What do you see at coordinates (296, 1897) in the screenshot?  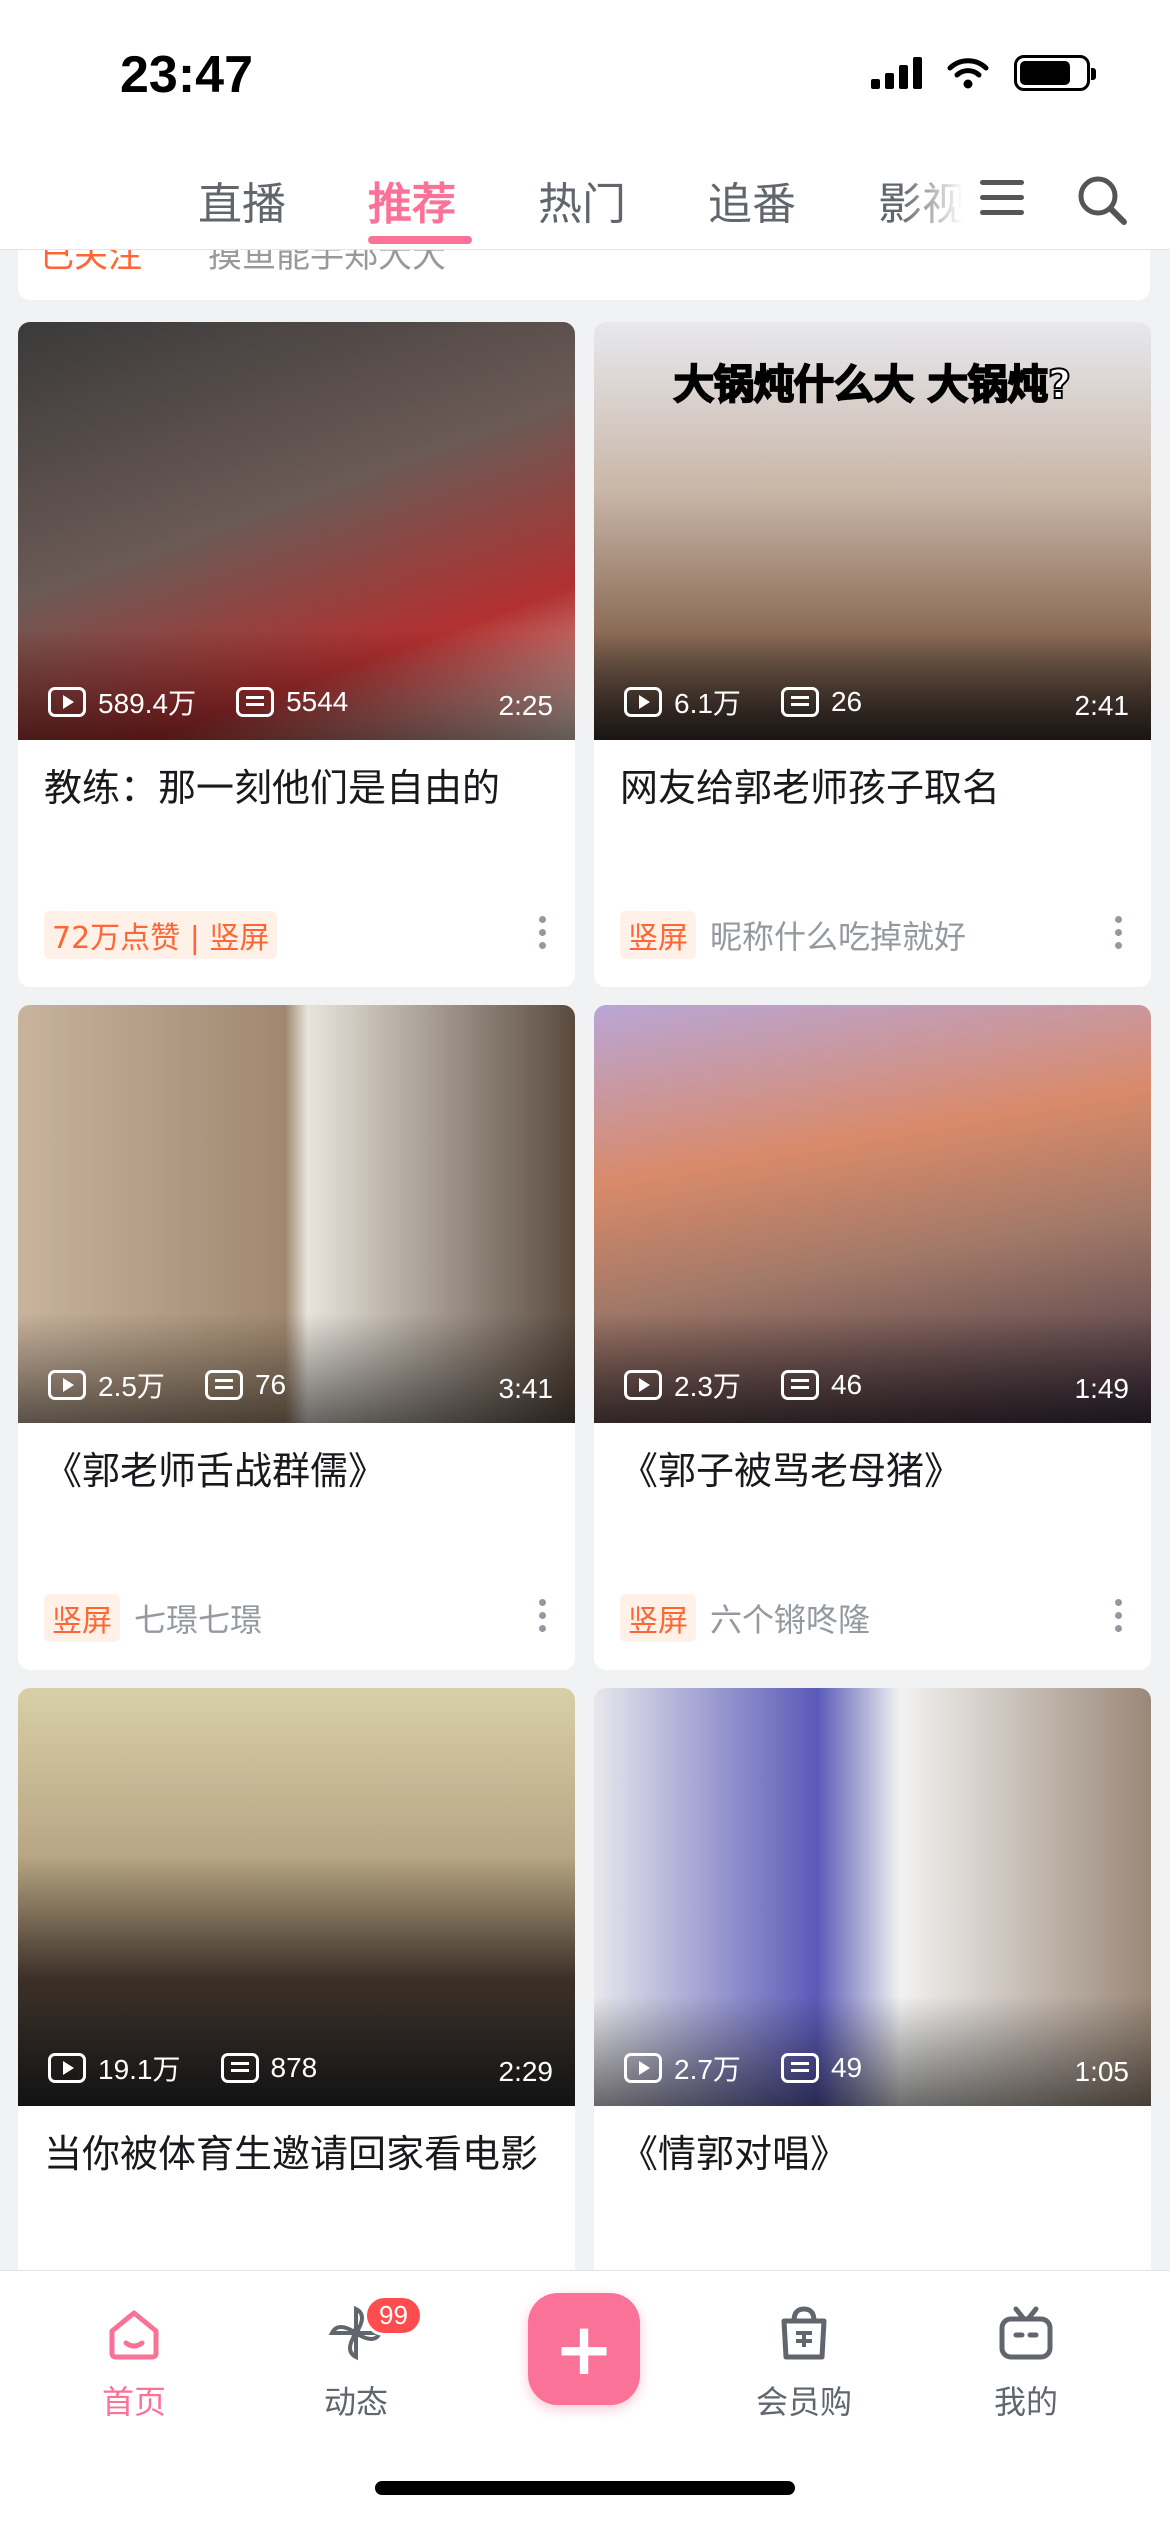 I see `video-thumbnail: 19.1万 878 2:29` at bounding box center [296, 1897].